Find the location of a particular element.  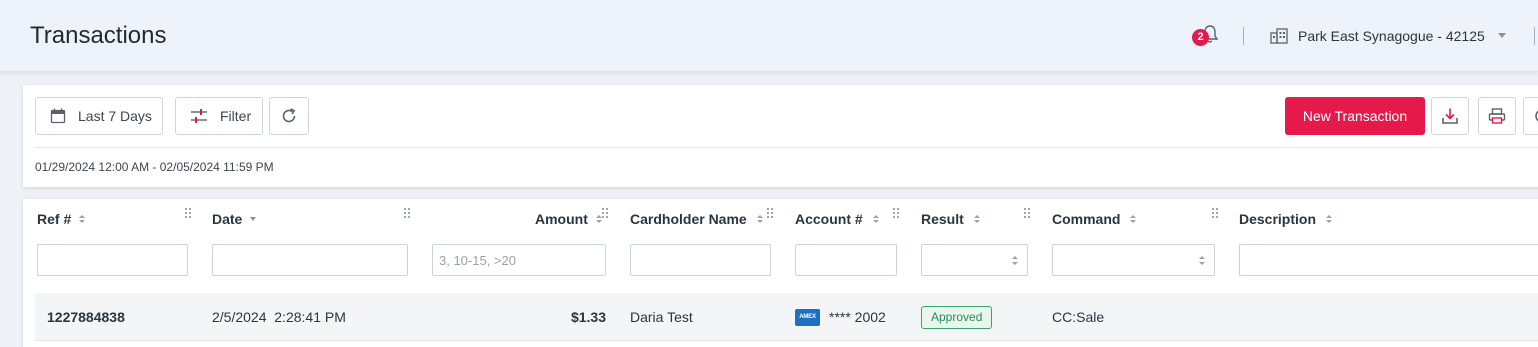

column-header-cardholder: Cardholder Name is located at coordinates (696, 219).